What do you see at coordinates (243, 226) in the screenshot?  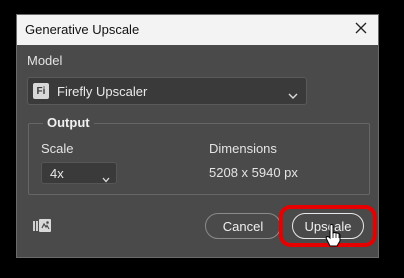 I see `cancel-button: Cancel` at bounding box center [243, 226].